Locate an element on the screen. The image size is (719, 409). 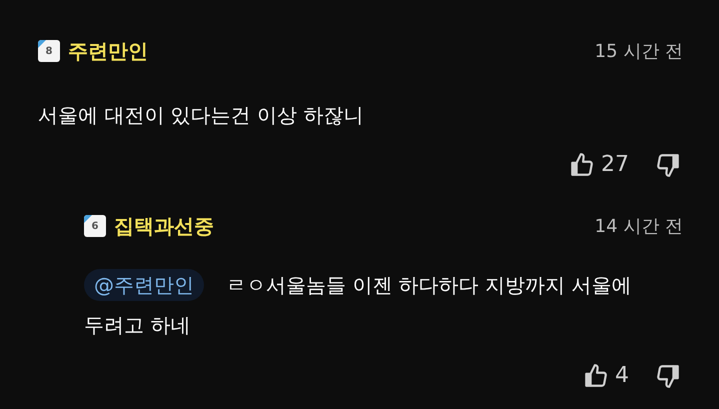
level-badge: 6 is located at coordinates (95, 226).